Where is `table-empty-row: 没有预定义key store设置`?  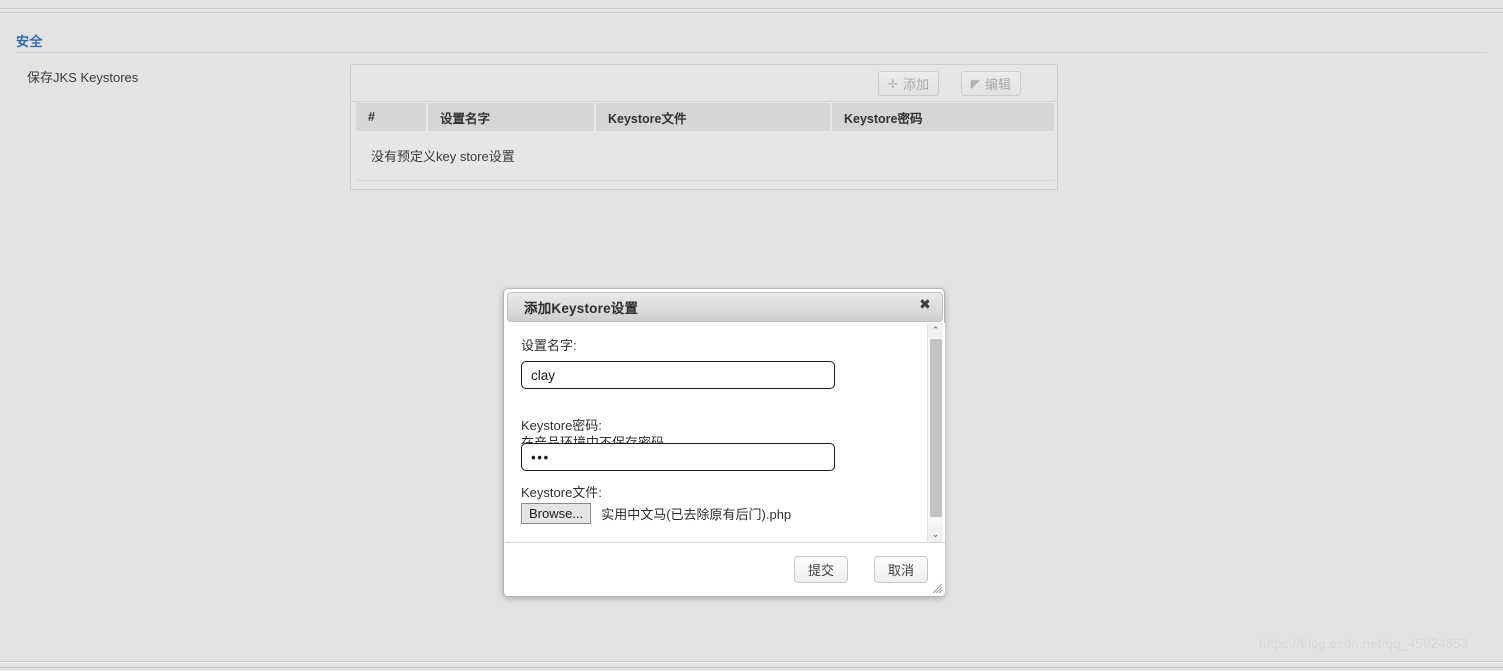 table-empty-row: 没有预定义key store设置 is located at coordinates (705, 156).